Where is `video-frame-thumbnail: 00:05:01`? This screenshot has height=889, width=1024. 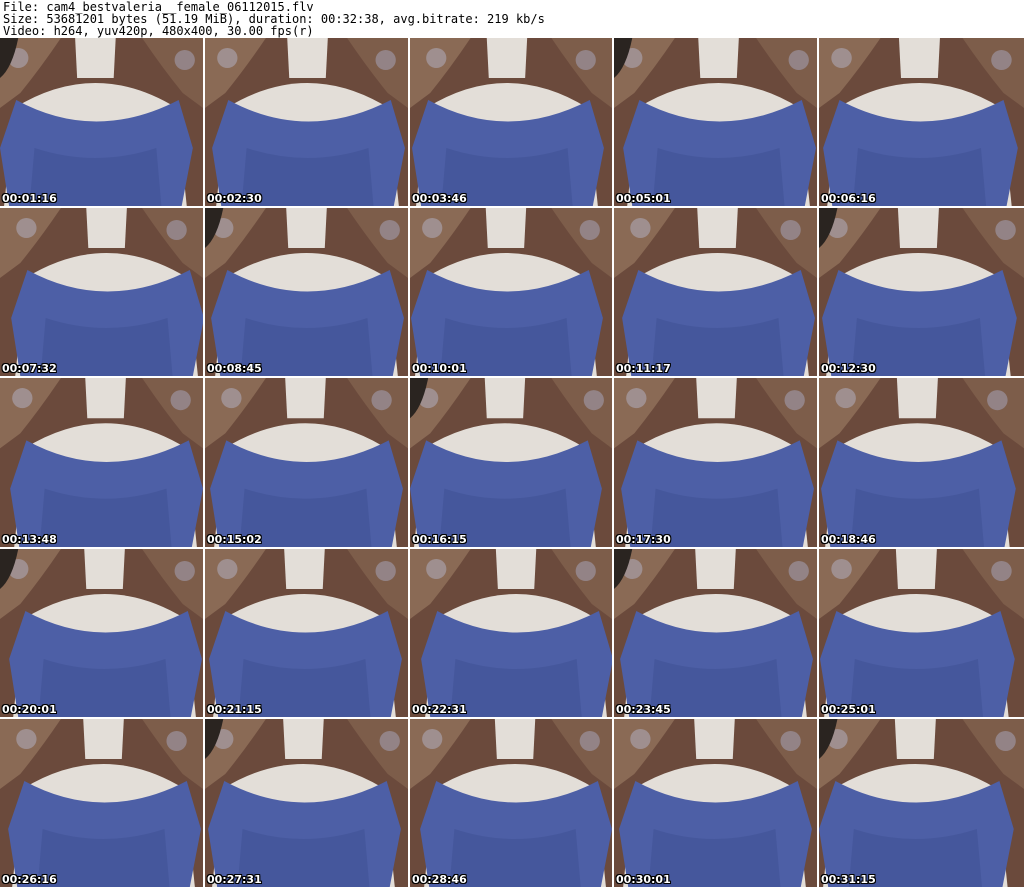
video-frame-thumbnail: 00:05:01 is located at coordinates (715, 122).